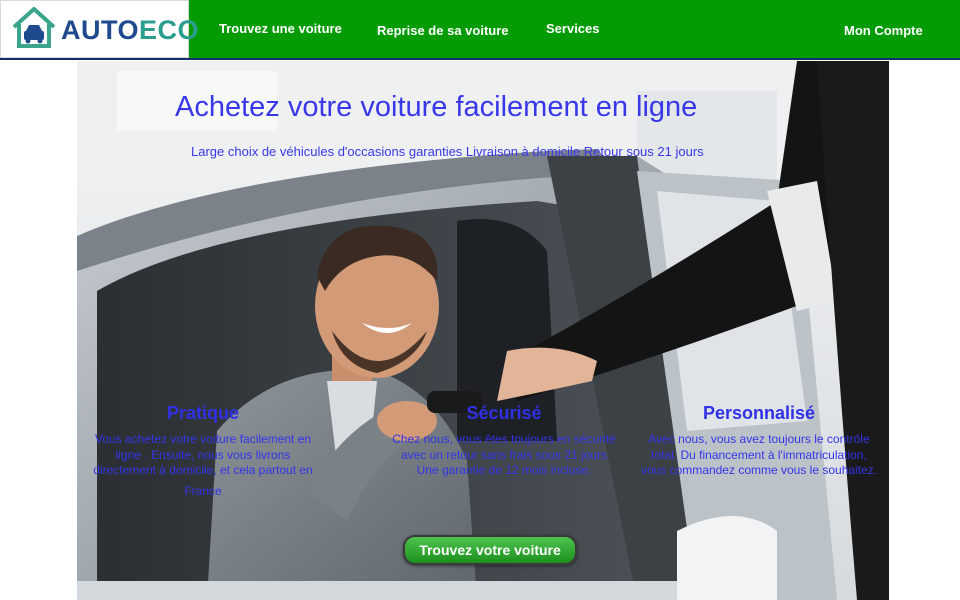  I want to click on feature-line: ligne . Ensuite, nous vous livrons, so click(203, 454).